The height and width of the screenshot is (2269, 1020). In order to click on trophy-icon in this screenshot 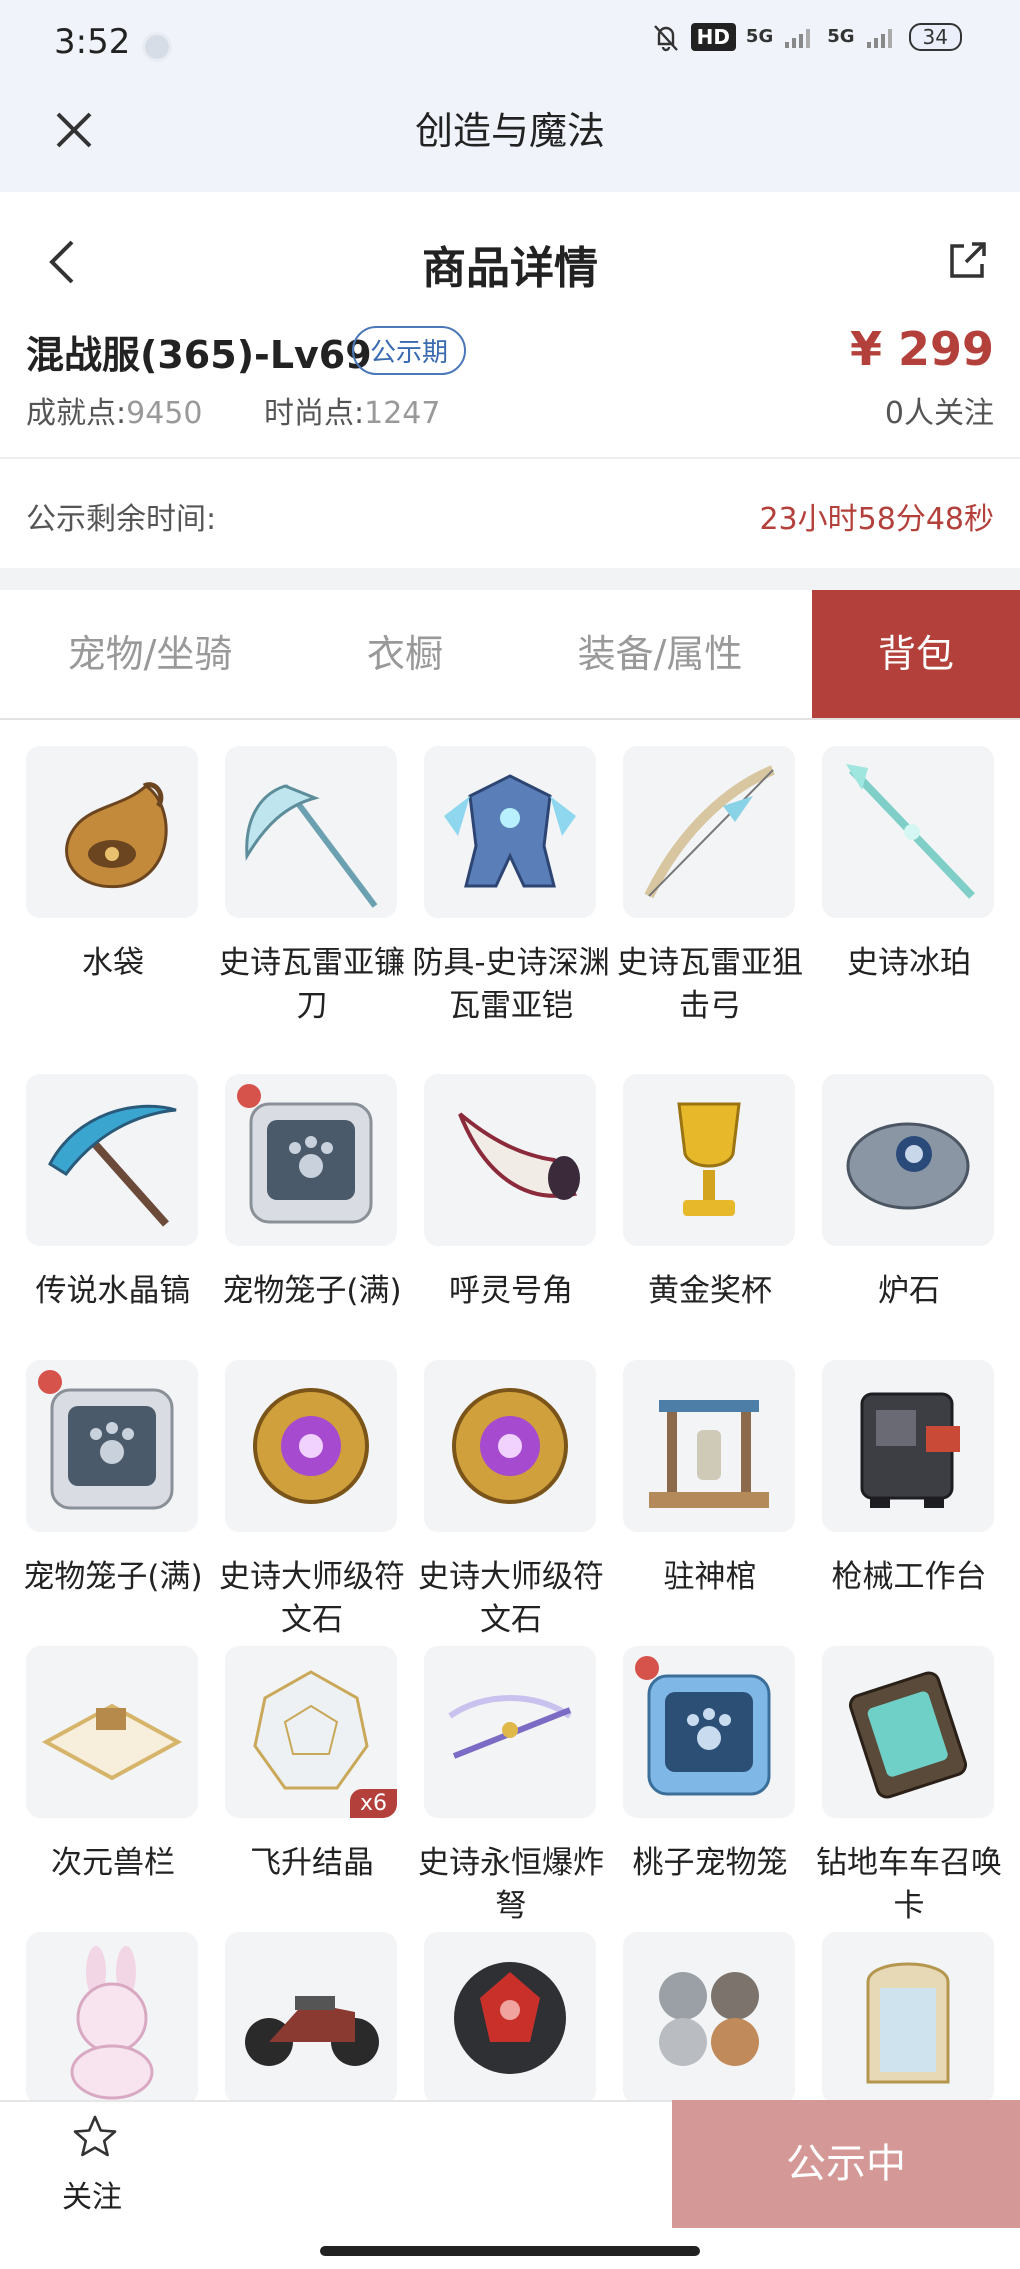, I will do `click(709, 1159)`.